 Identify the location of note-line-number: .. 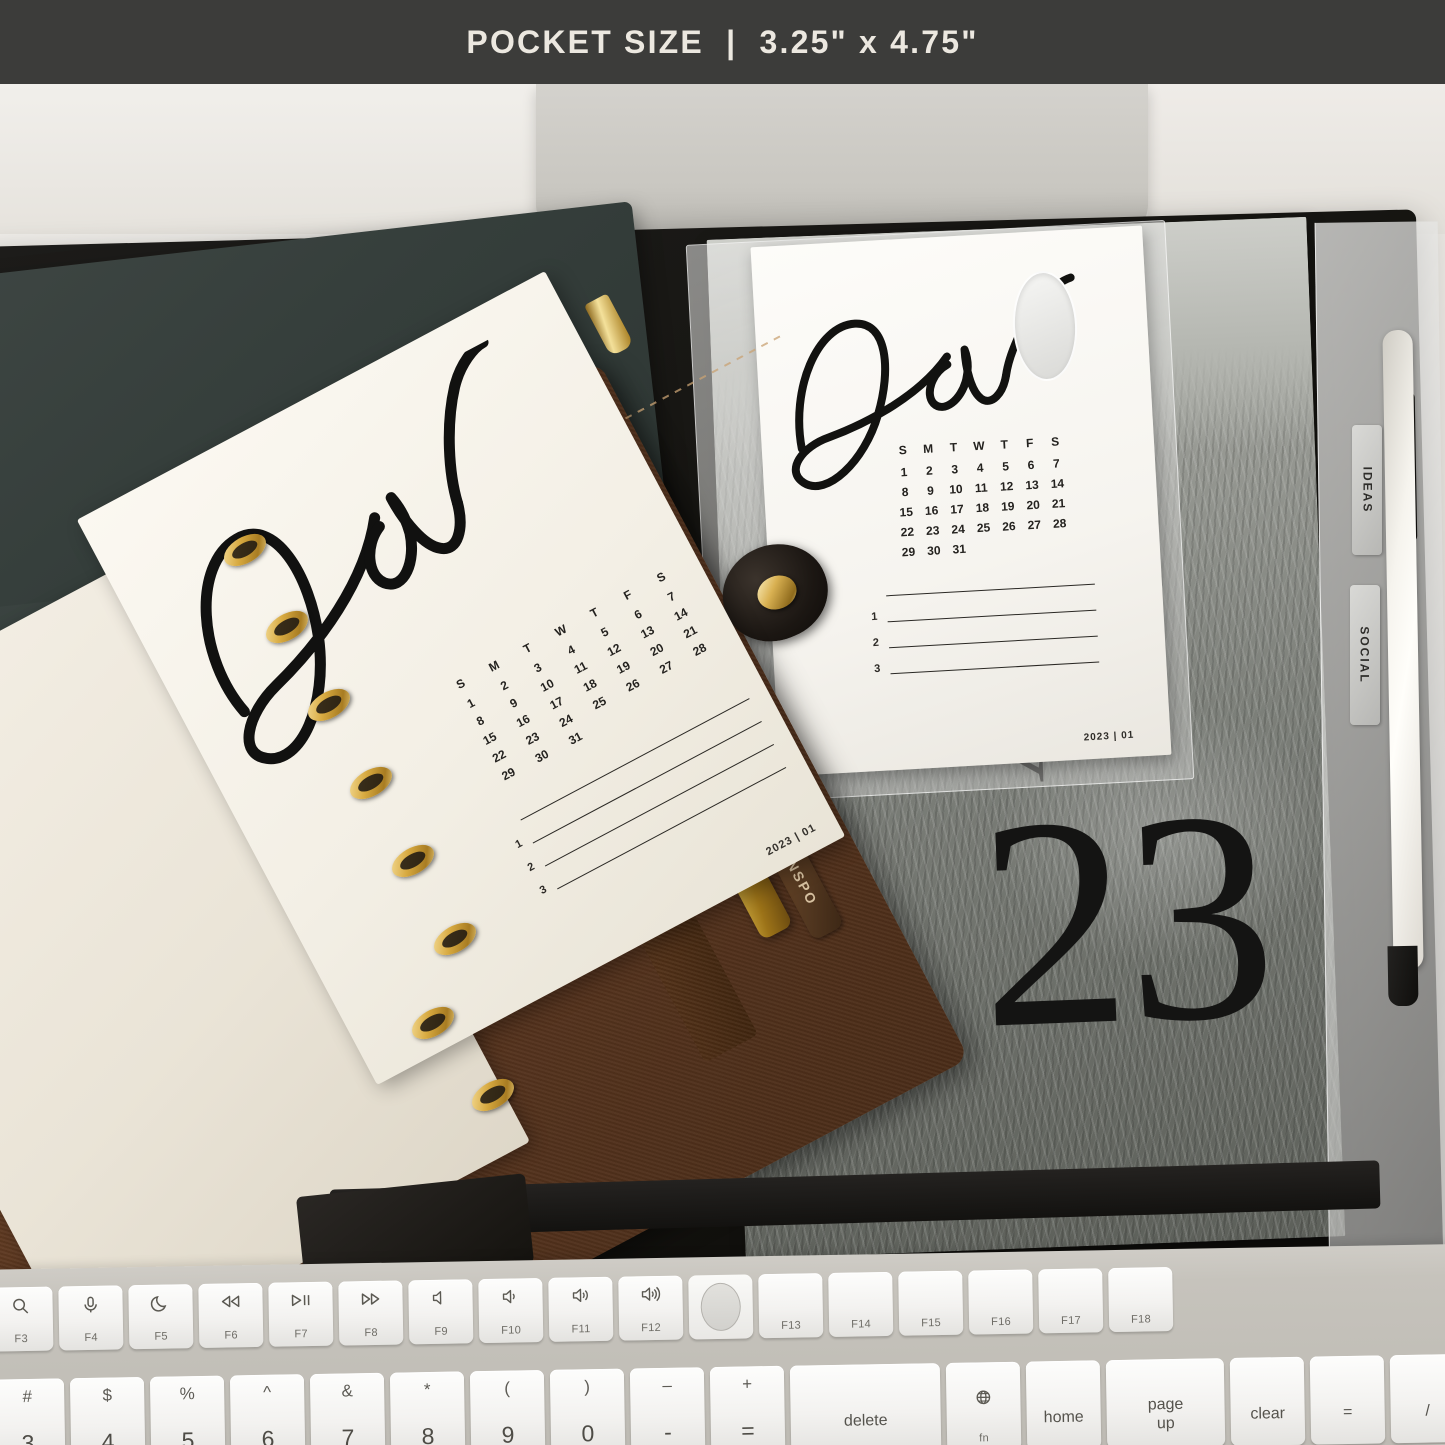
(508, 820).